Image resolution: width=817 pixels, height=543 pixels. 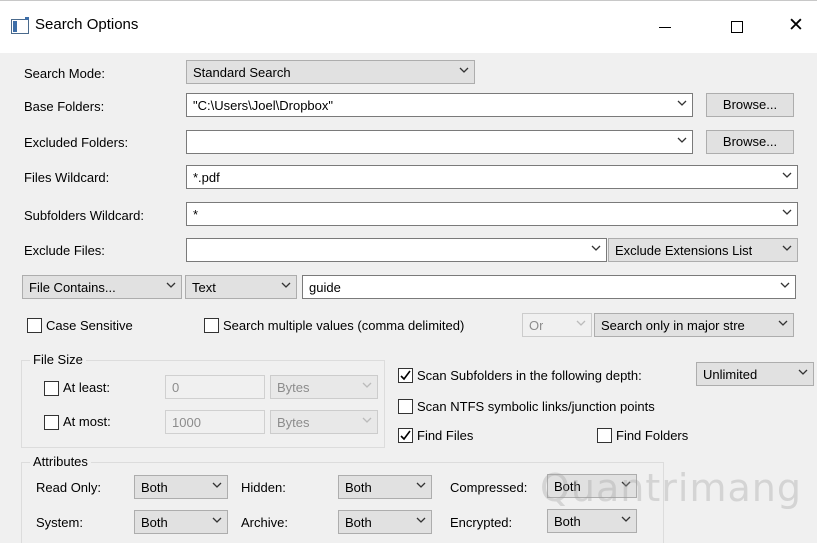 I want to click on at-least-label: At least:, so click(x=86, y=387).